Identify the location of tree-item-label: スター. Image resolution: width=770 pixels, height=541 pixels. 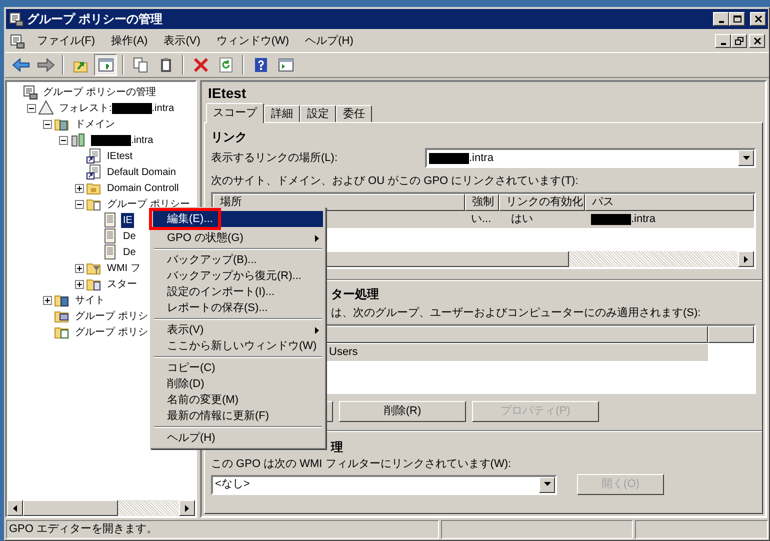
(122, 284).